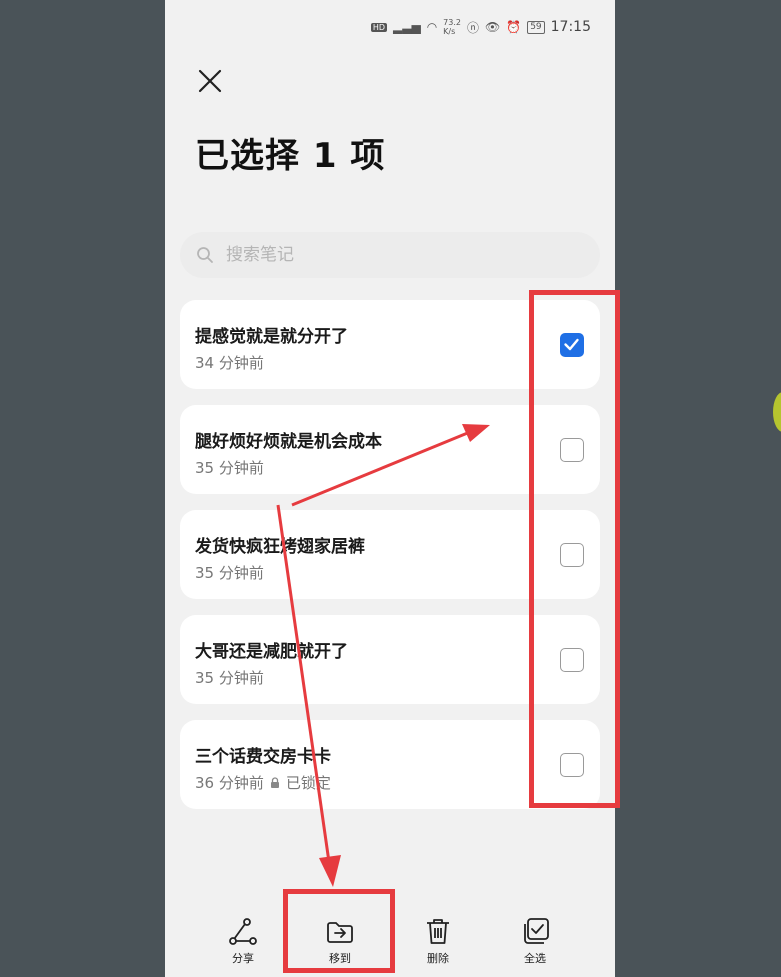  What do you see at coordinates (777, 412) in the screenshot?
I see `green-blob` at bounding box center [777, 412].